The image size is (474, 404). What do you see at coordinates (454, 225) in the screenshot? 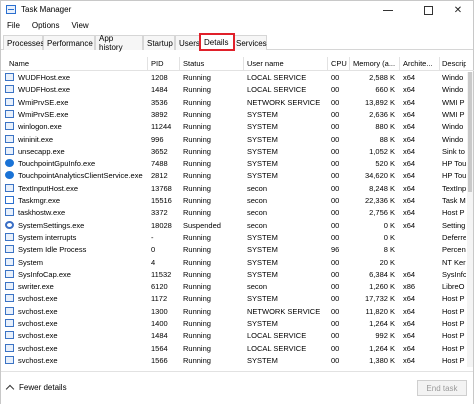
I see `process-description: Setting` at bounding box center [454, 225].